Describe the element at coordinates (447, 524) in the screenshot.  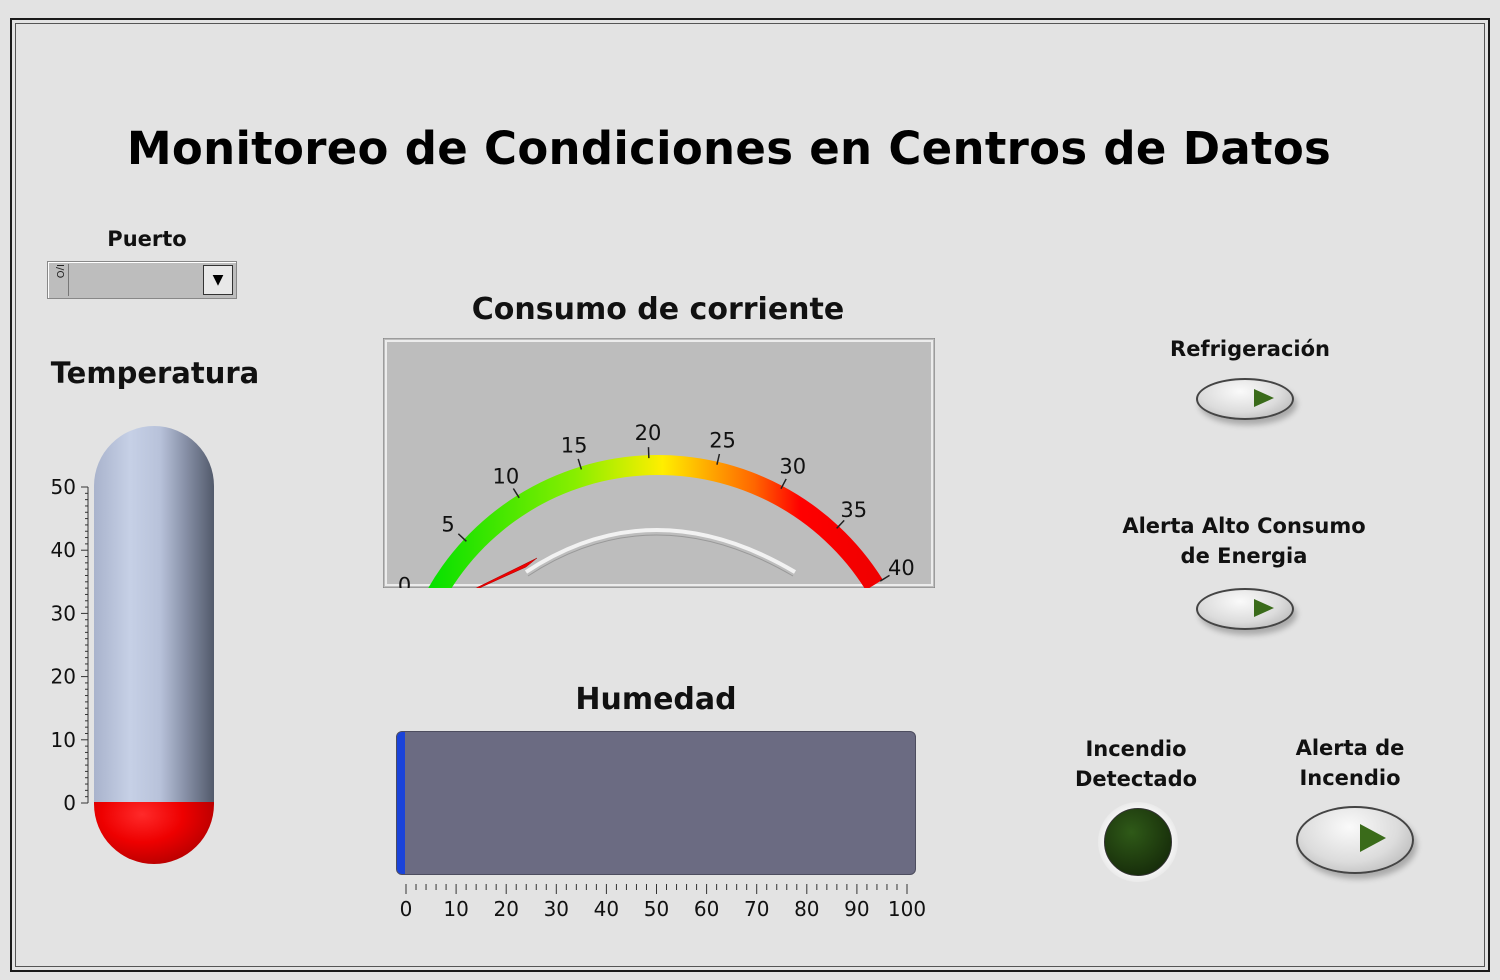
I see `gauge-tick-label: 5` at that location.